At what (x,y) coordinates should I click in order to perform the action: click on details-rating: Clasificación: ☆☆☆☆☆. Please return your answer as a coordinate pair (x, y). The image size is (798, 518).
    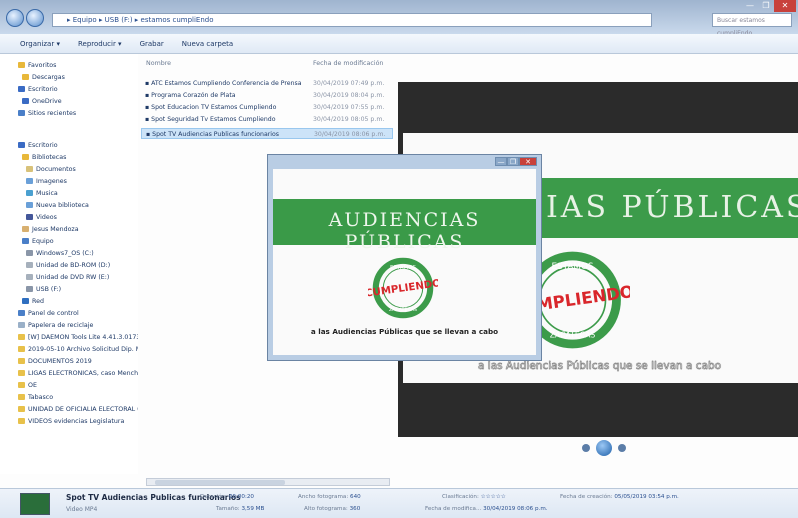
    Looking at the image, I should click on (474, 497).